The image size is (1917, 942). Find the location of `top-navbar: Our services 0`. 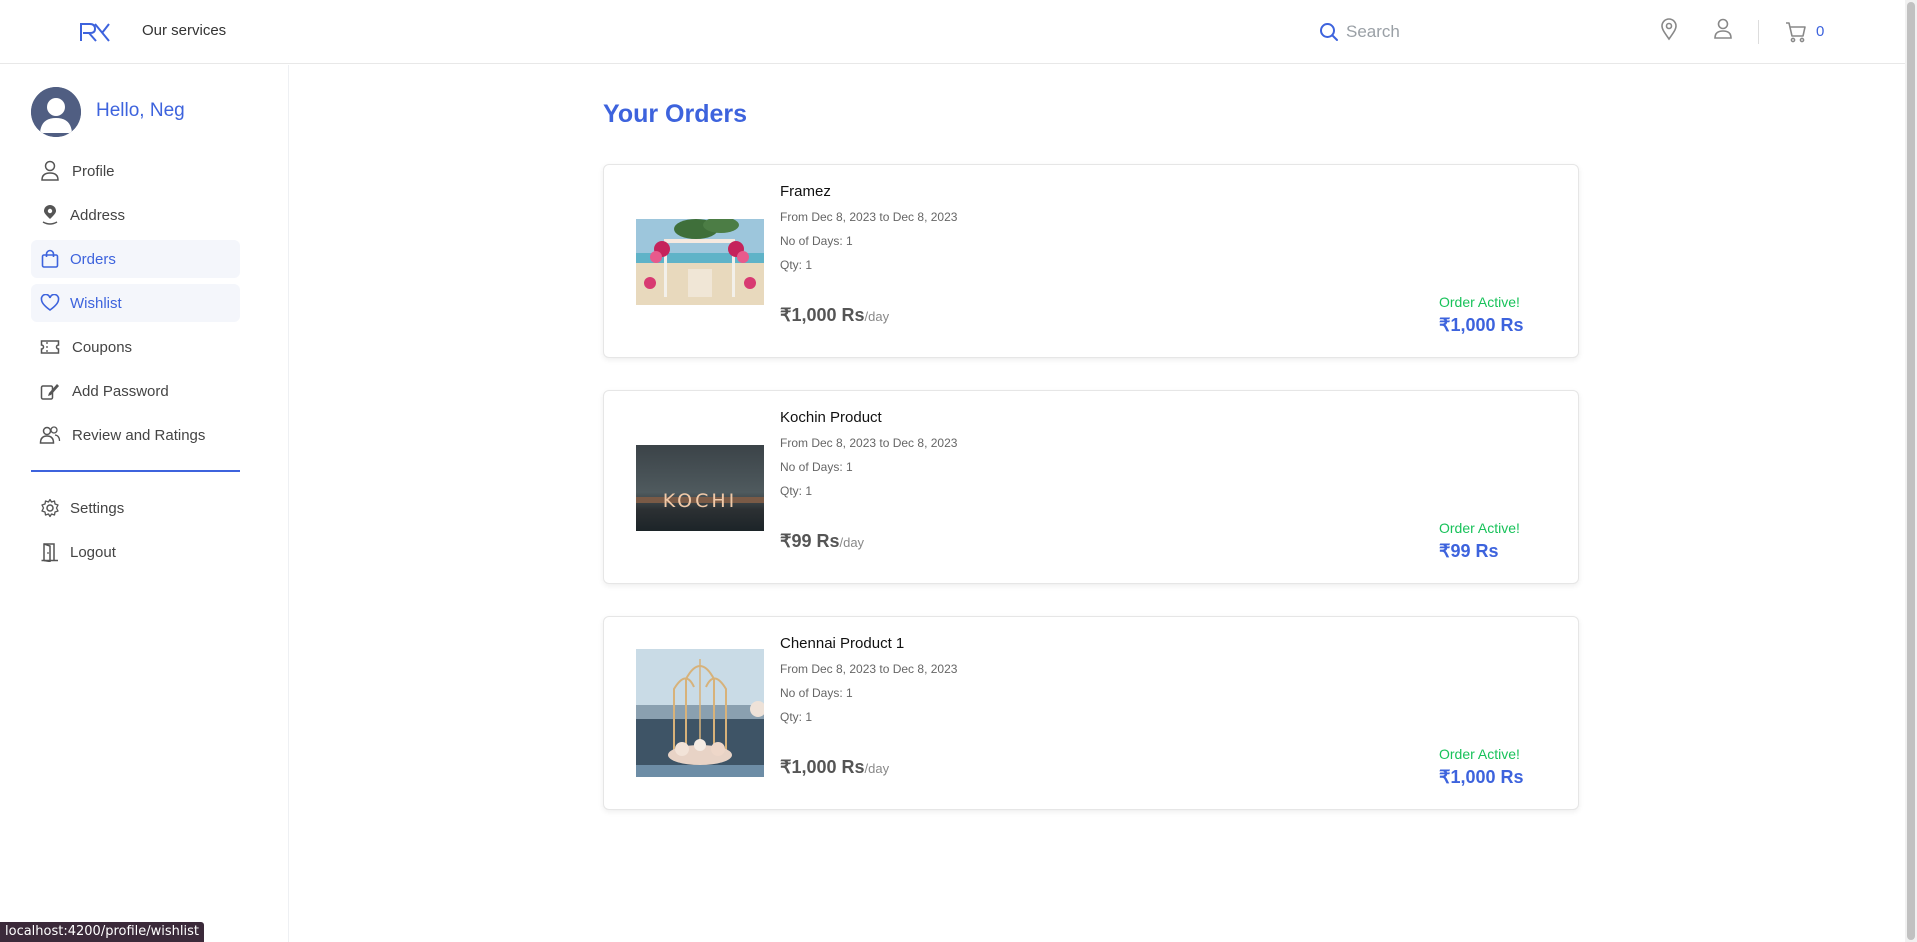

top-navbar: Our services 0 is located at coordinates (952, 32).